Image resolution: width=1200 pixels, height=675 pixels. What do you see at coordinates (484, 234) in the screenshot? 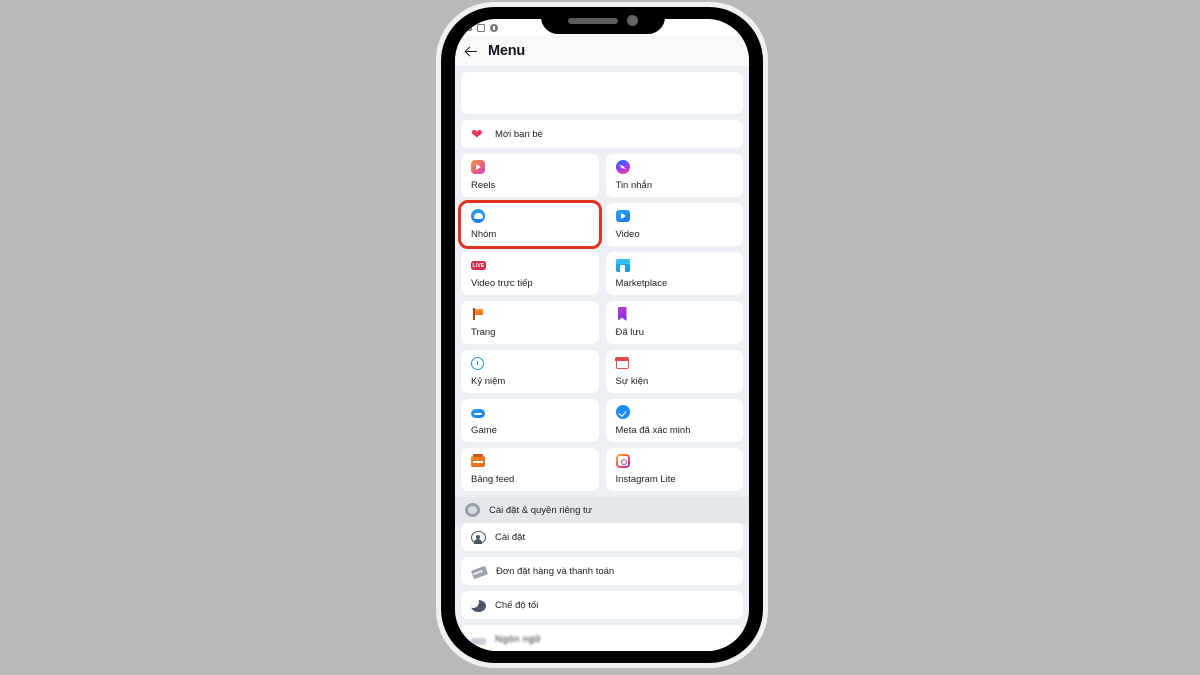
I see `tile-label: Nhóm` at bounding box center [484, 234].